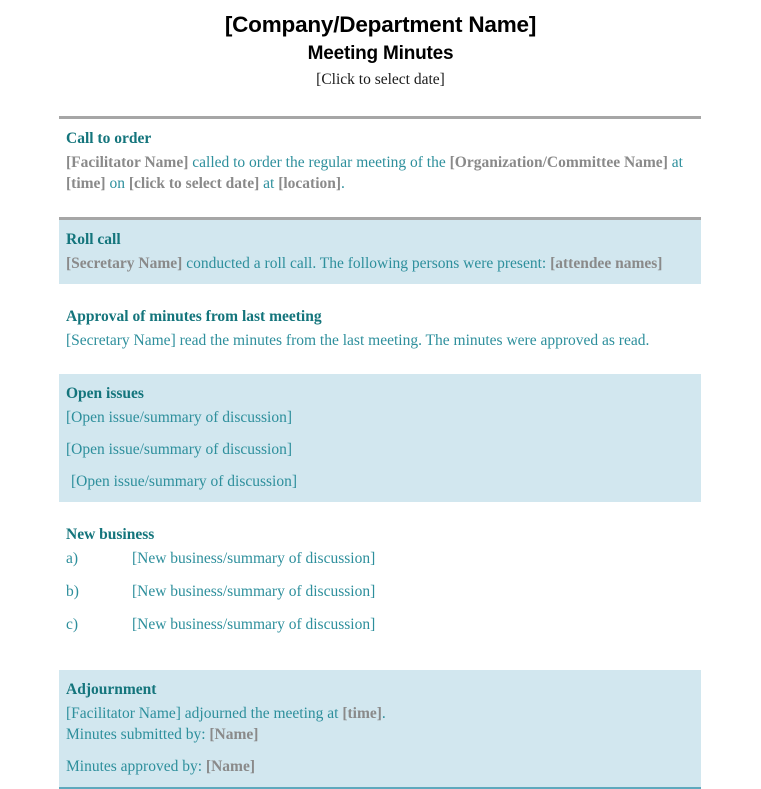  What do you see at coordinates (194, 316) in the screenshot?
I see `heading-approval-of-minutes: Approval of minutes from last meeting` at bounding box center [194, 316].